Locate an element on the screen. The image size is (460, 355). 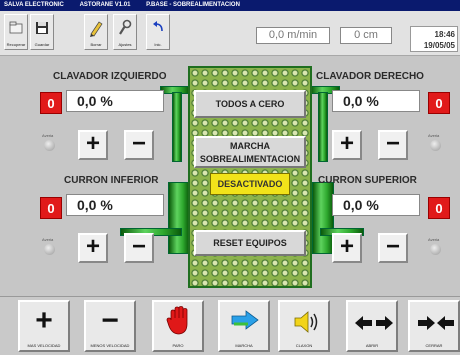
marcha-label: MARCHA is located at coordinates (250, 146).